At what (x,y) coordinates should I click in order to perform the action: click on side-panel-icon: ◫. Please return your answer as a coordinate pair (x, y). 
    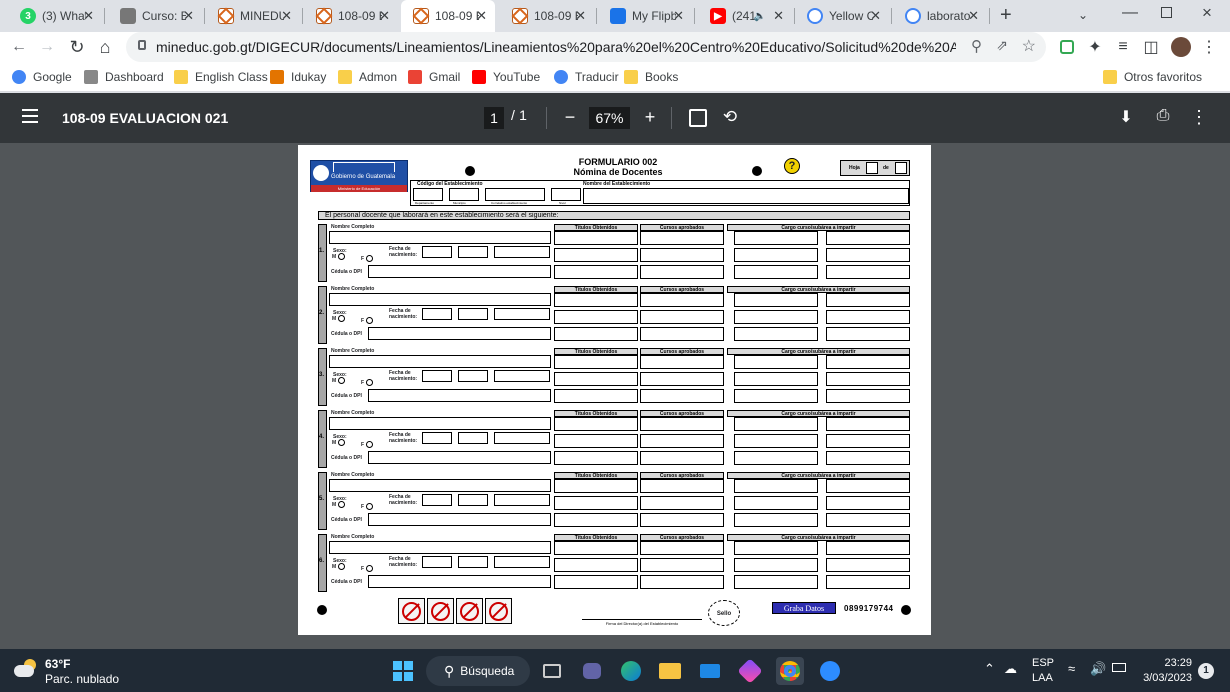
    Looking at the image, I should click on (1151, 47).